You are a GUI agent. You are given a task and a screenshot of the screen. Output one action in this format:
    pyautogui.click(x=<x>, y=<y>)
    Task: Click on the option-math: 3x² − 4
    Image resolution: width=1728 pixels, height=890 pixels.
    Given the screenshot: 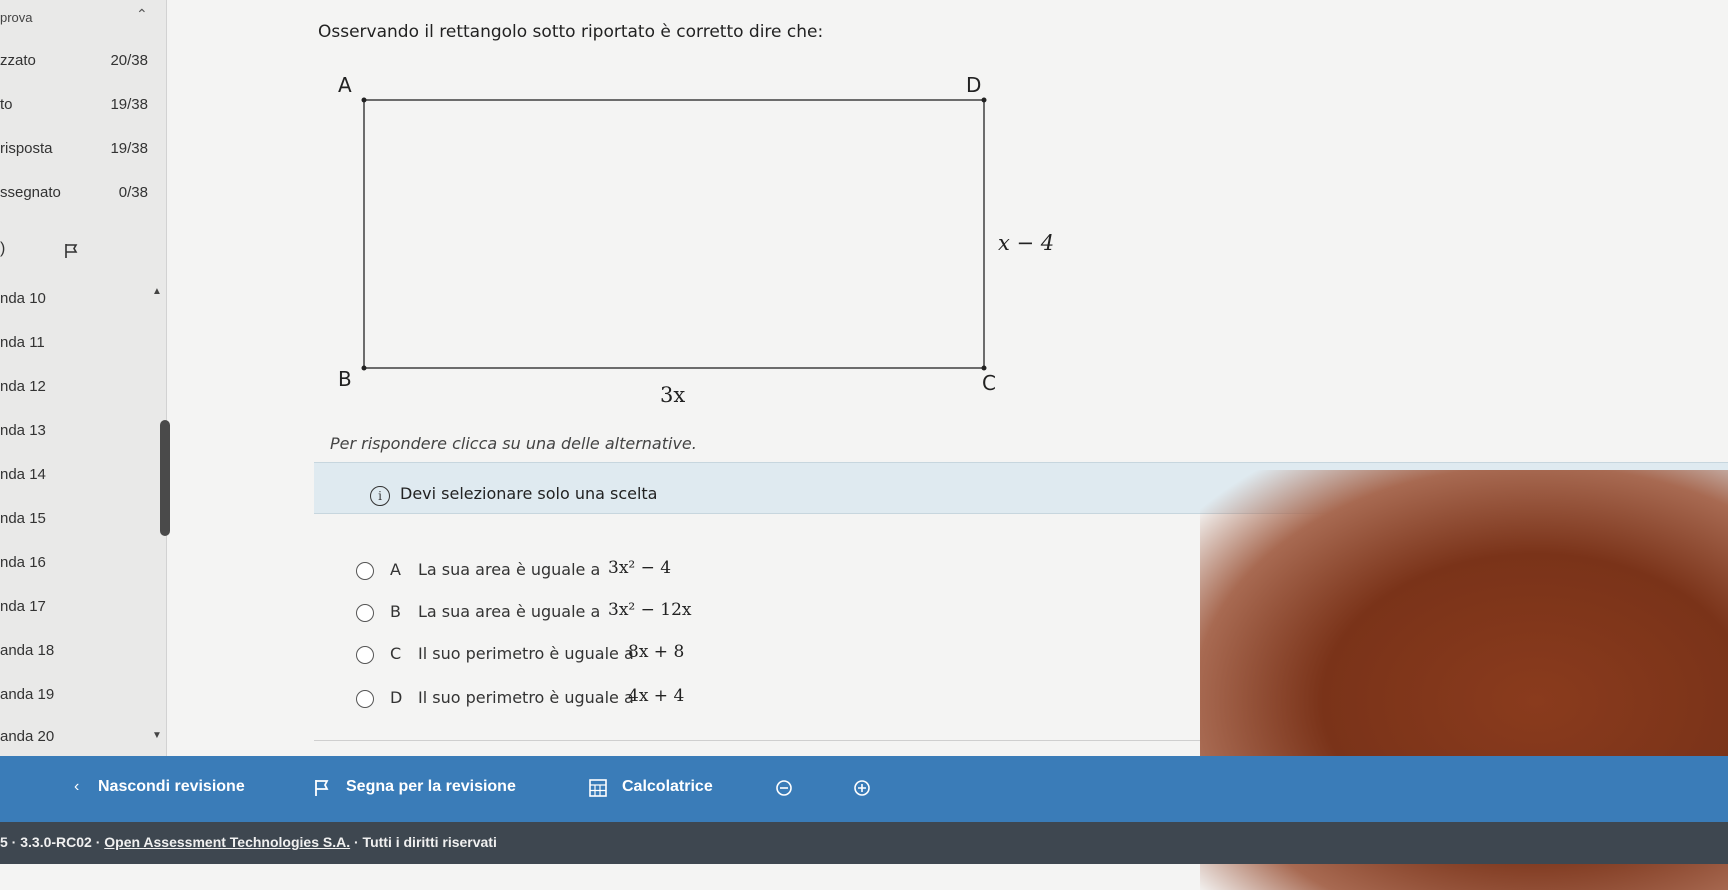 What is the action you would take?
    pyautogui.click(x=640, y=568)
    